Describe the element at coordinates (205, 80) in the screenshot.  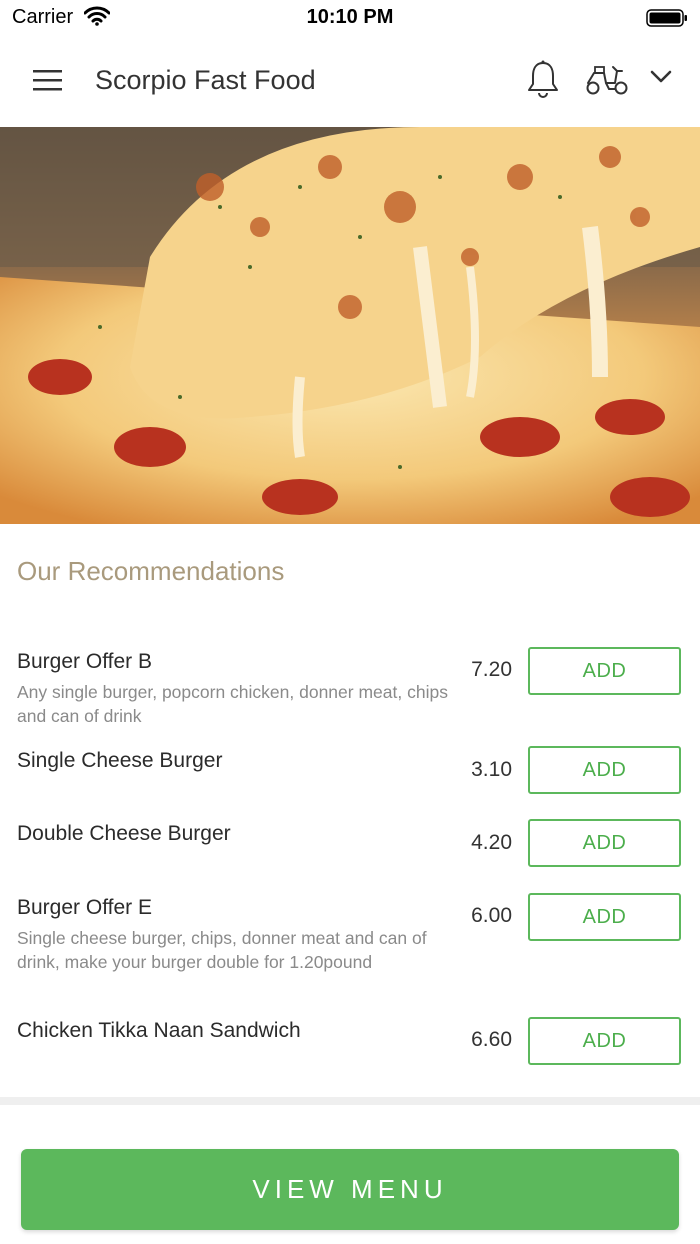
I see `page-title: Scorpio Fast Food` at that location.